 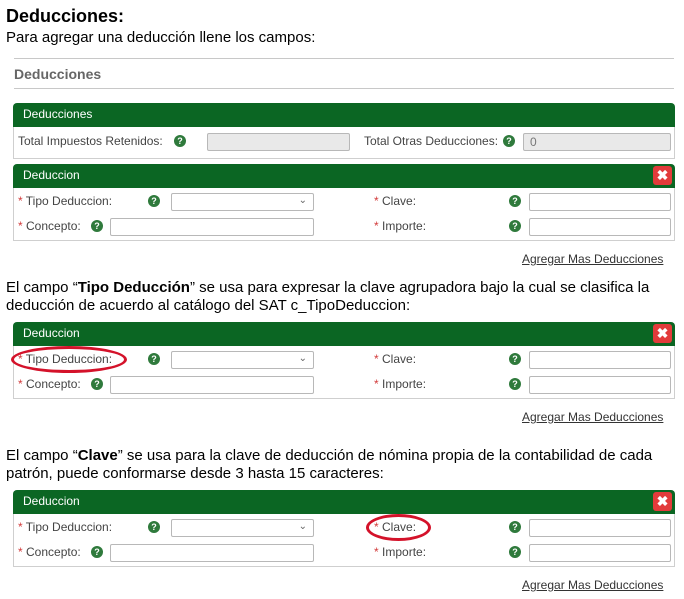 What do you see at coordinates (278, 142) in the screenshot?
I see `total-retenidos-field` at bounding box center [278, 142].